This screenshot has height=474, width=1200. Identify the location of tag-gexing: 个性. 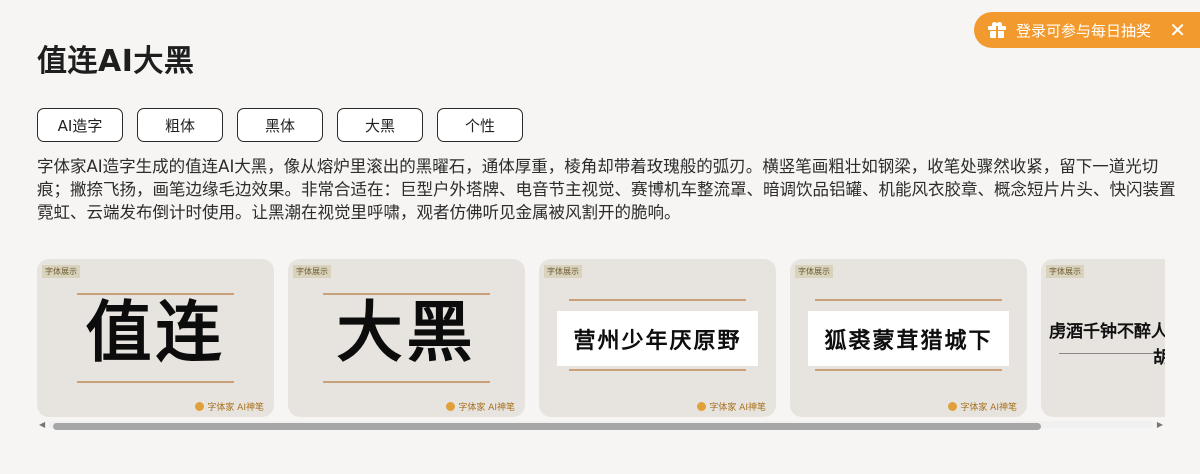
(480, 125).